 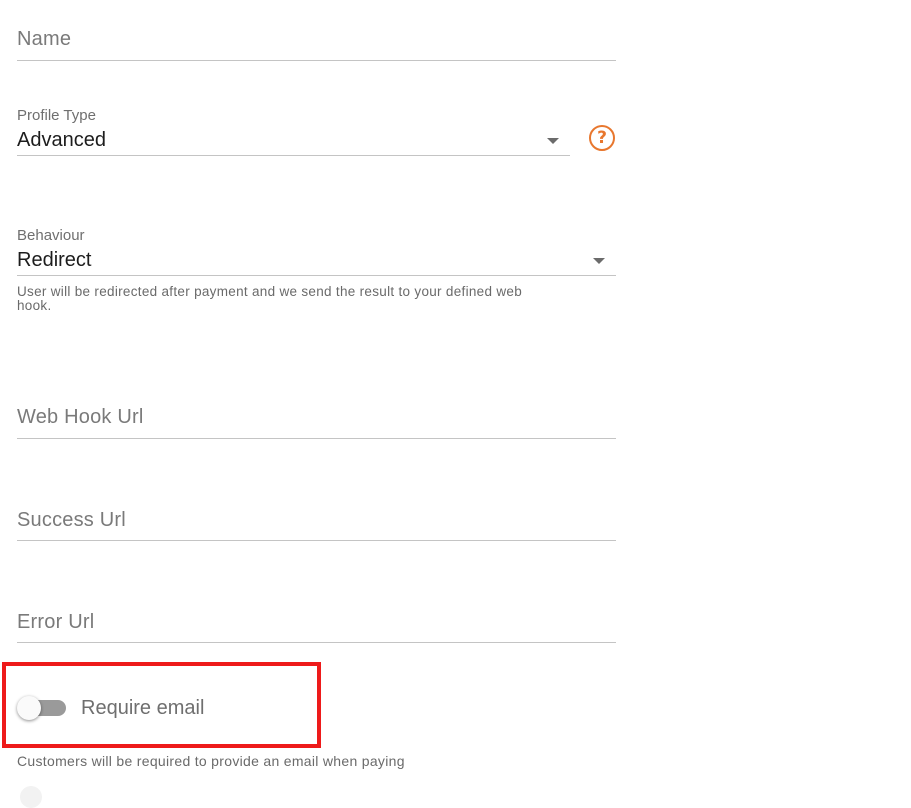 I want to click on profile-type-underline, so click(x=293, y=155).